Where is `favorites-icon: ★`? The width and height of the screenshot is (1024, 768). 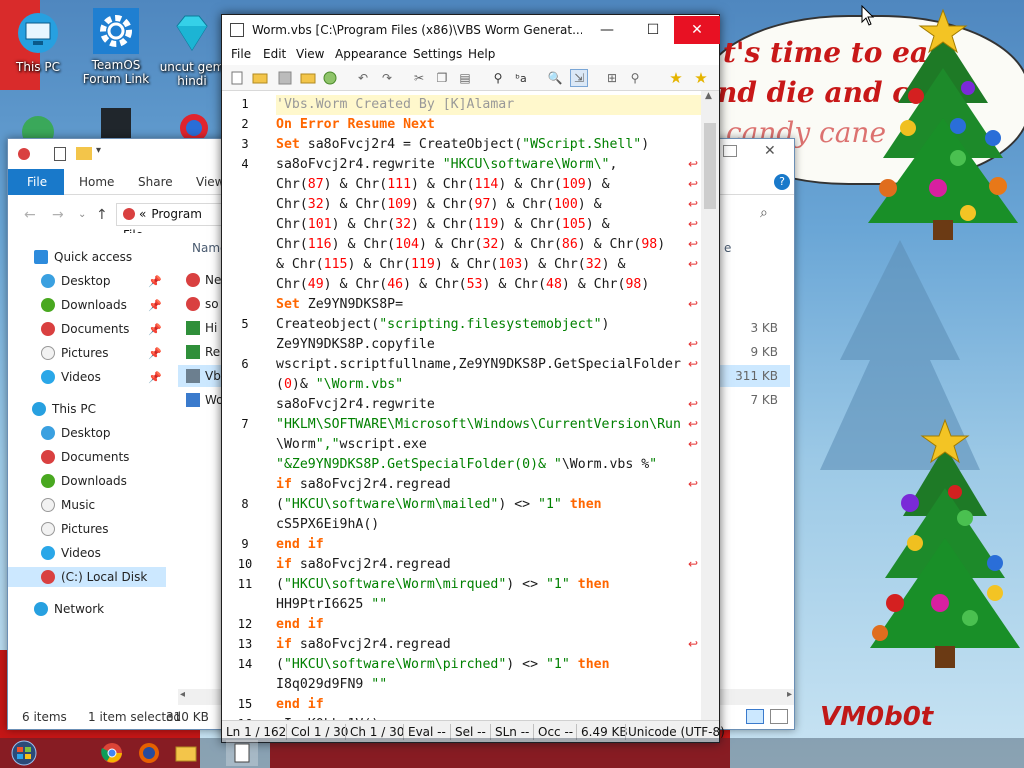 favorites-icon: ★ is located at coordinates (676, 78).